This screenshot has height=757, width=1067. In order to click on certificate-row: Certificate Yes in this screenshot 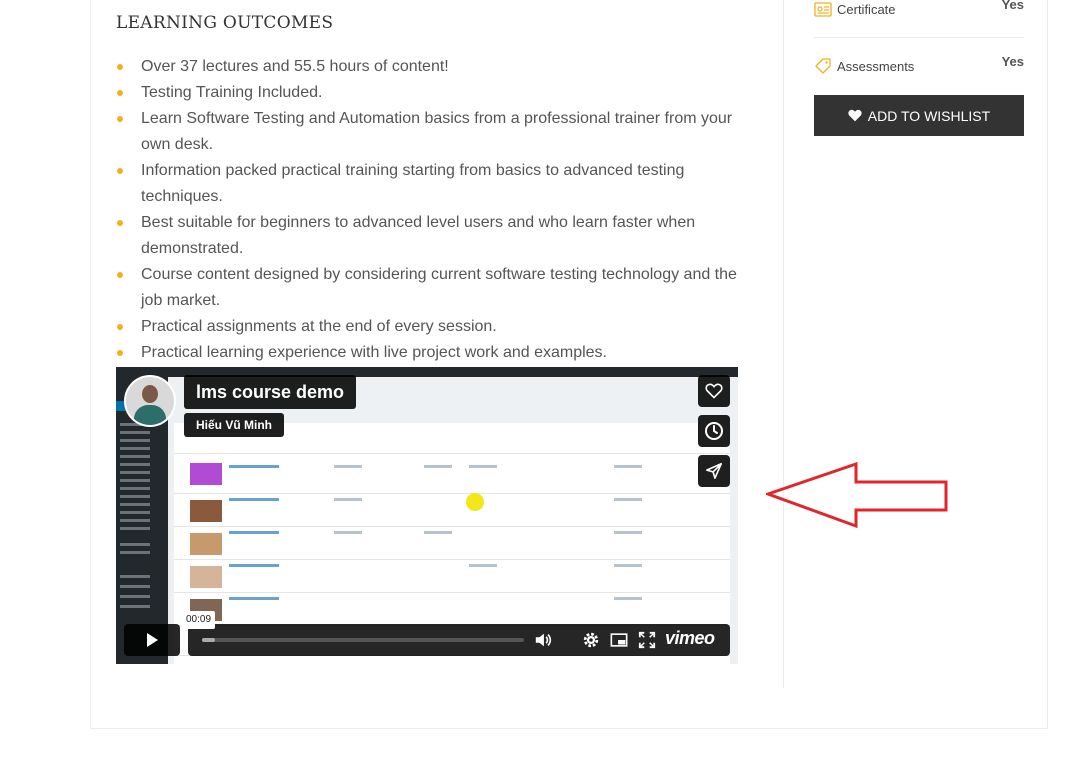, I will do `click(919, 12)`.